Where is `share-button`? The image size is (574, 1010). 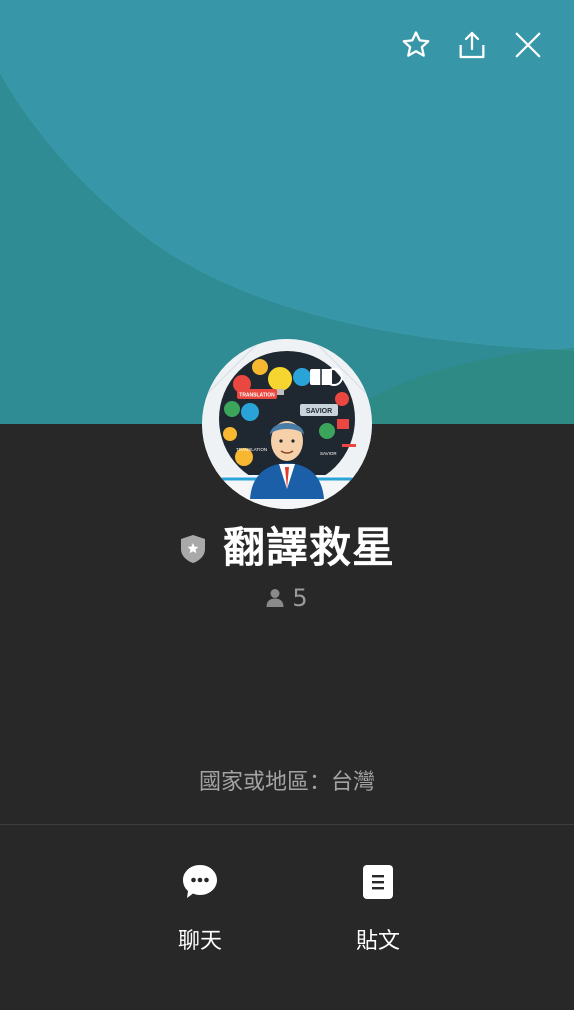
share-button is located at coordinates (472, 45).